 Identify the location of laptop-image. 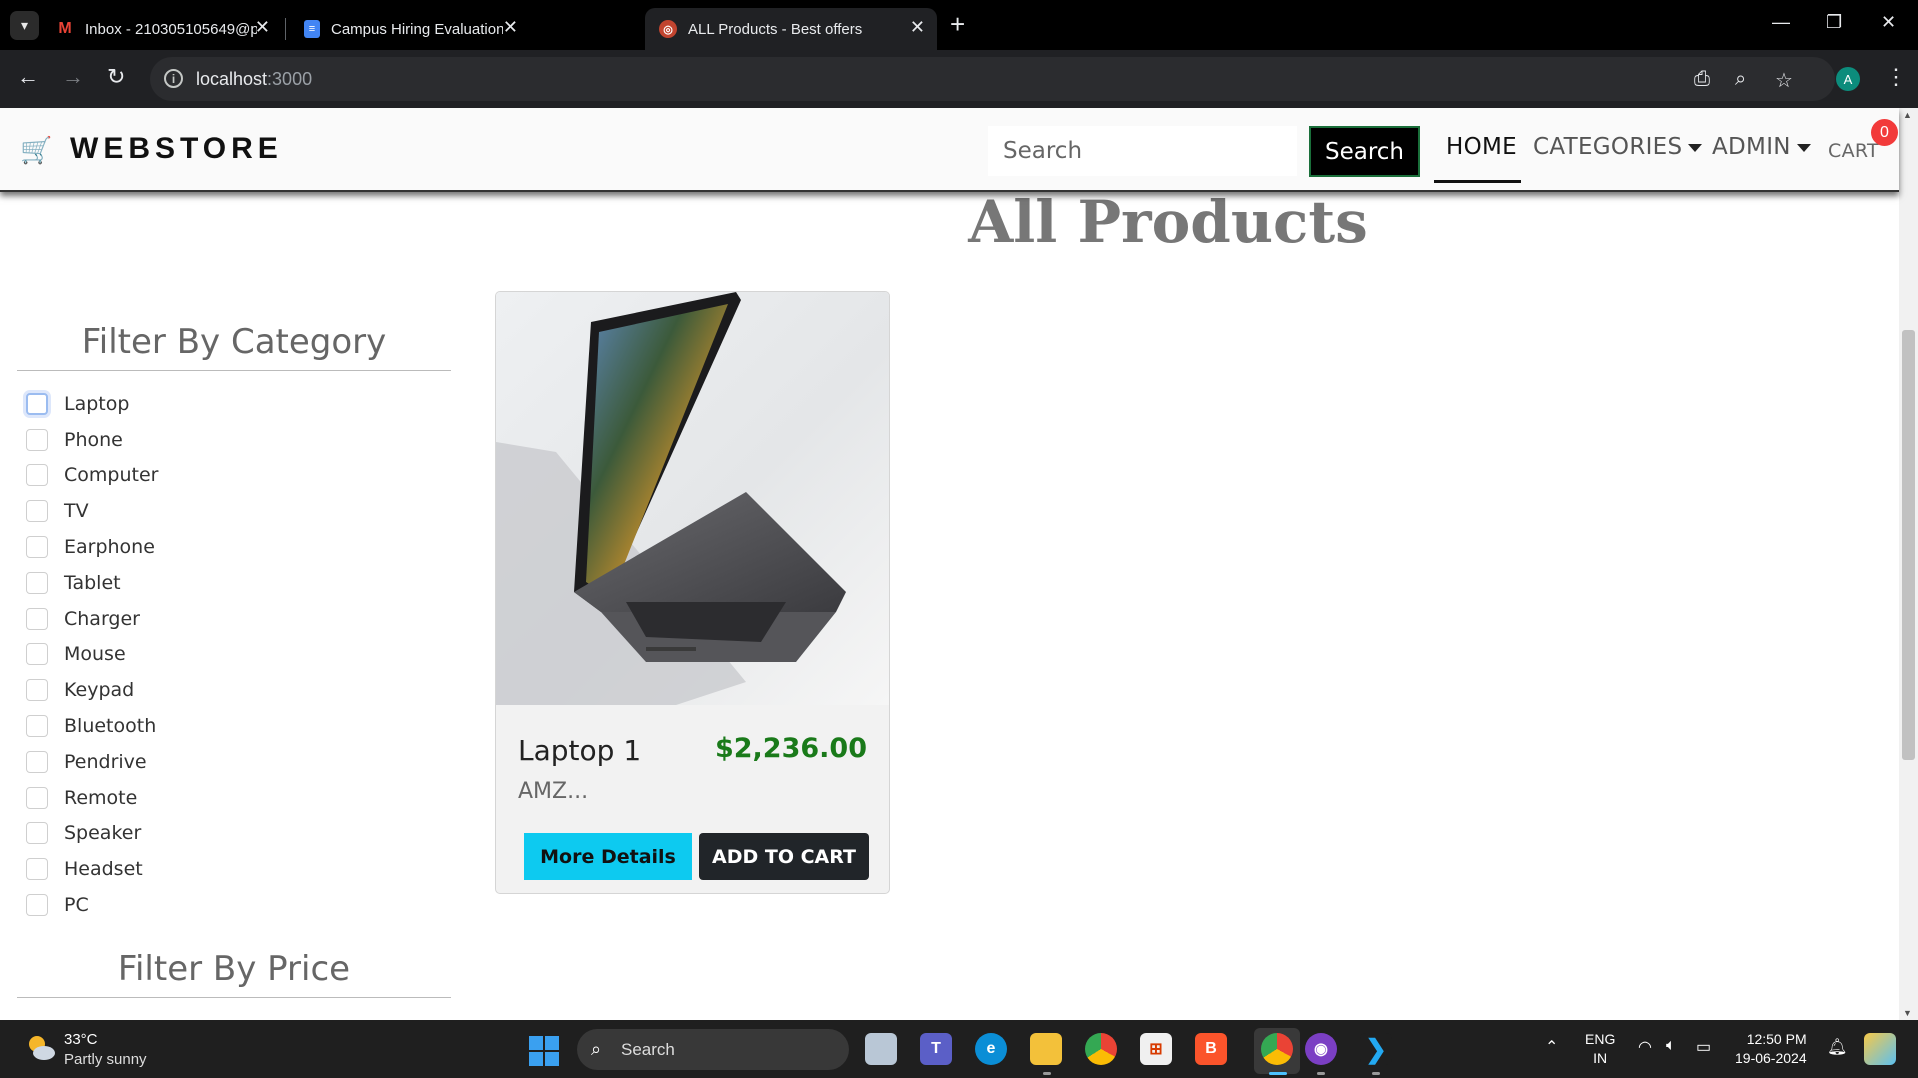
(671, 498).